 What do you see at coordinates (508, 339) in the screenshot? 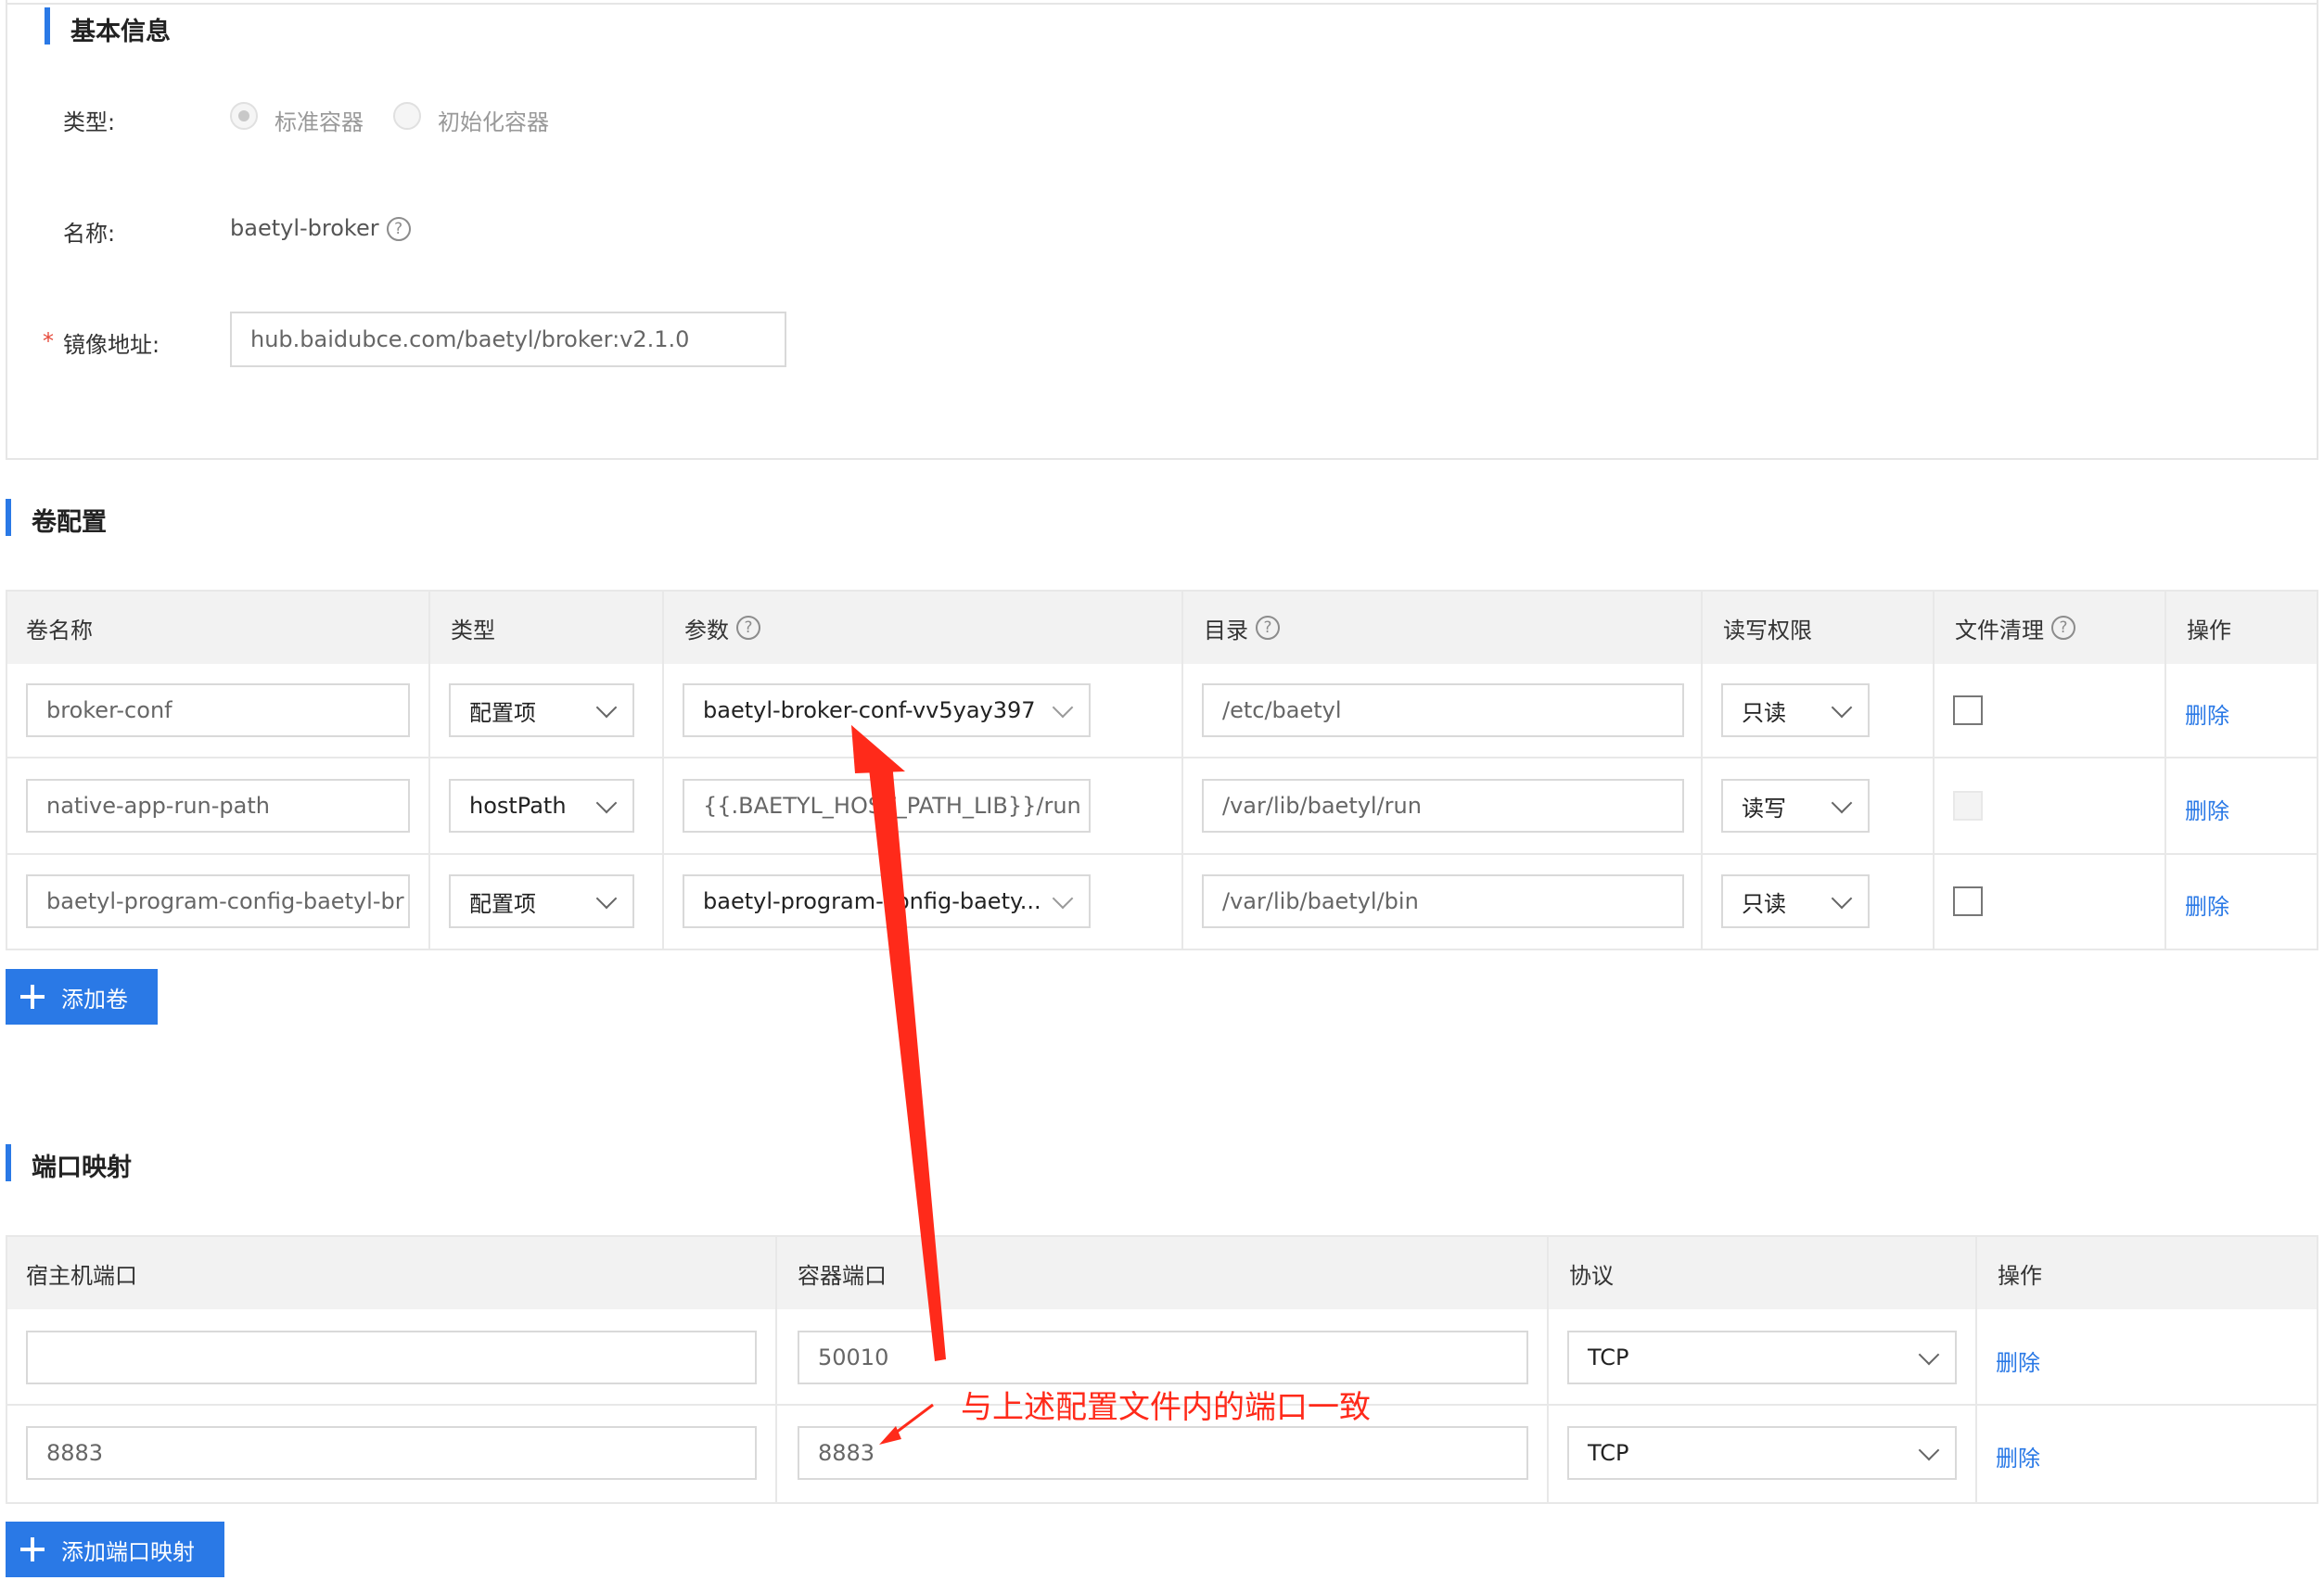
I see `image-address-input: hub.baidubce.com/baetyl/broker:v2.1.0` at bounding box center [508, 339].